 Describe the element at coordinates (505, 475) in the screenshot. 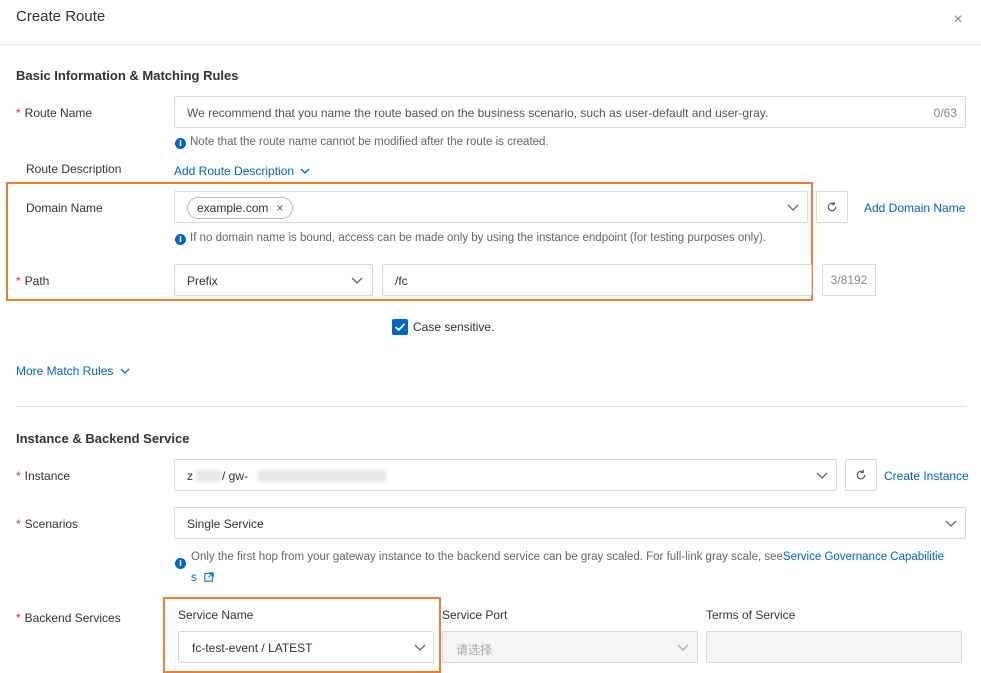

I see `instance-select: z / gw-` at that location.